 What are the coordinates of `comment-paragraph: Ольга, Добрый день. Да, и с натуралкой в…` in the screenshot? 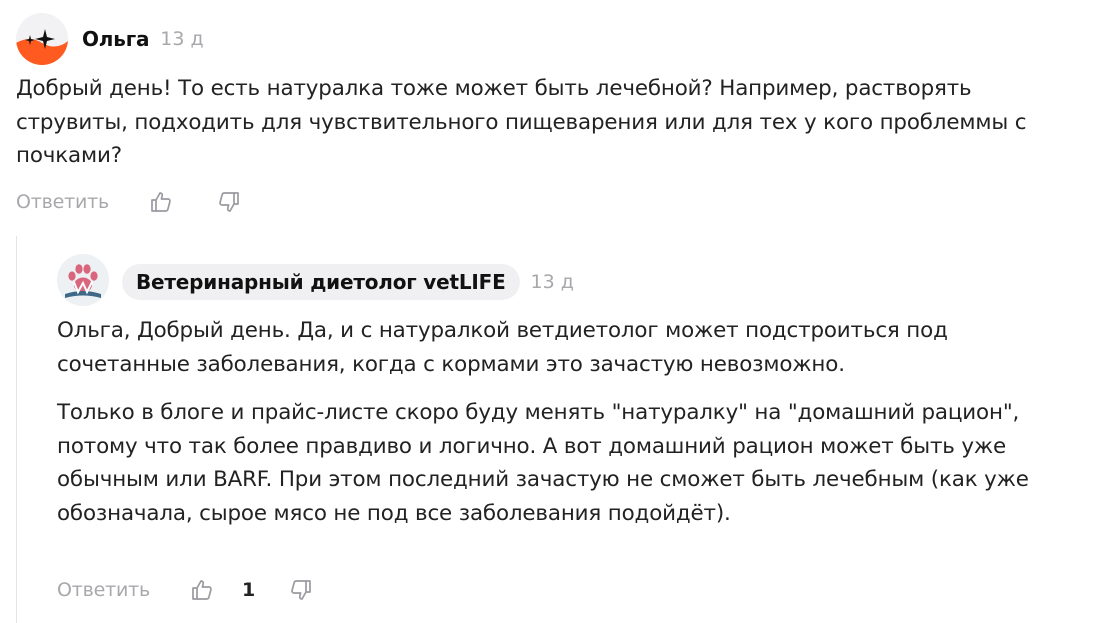 It's located at (502, 347).